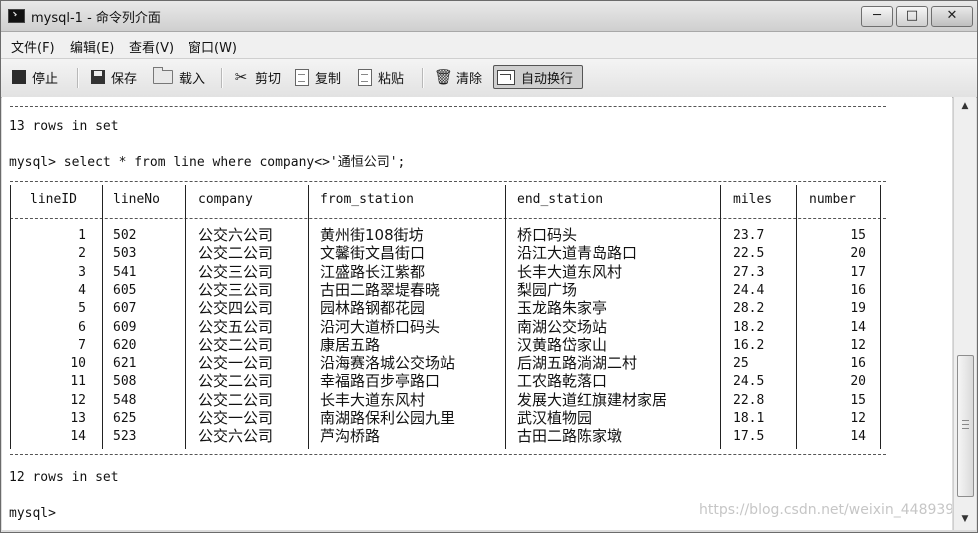 This screenshot has height=533, width=978. Describe the element at coordinates (555, 418) in the screenshot. I see `cell-end-station: 武汉植物园` at that location.